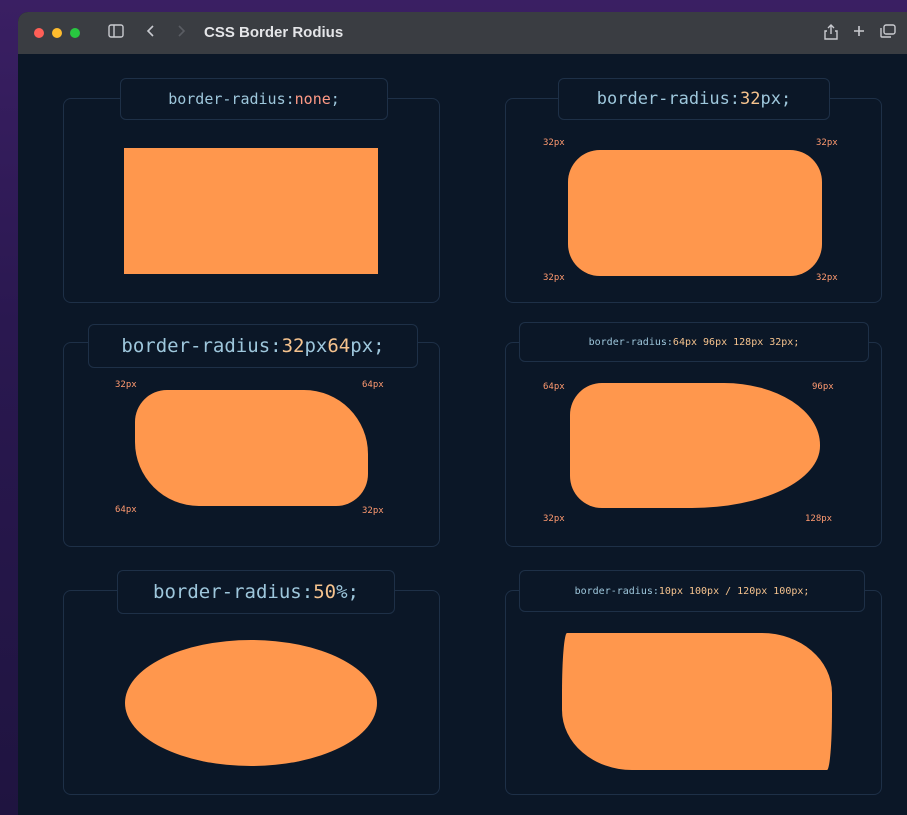 Image resolution: width=907 pixels, height=815 pixels. I want to click on shape-rectangle, so click(251, 211).